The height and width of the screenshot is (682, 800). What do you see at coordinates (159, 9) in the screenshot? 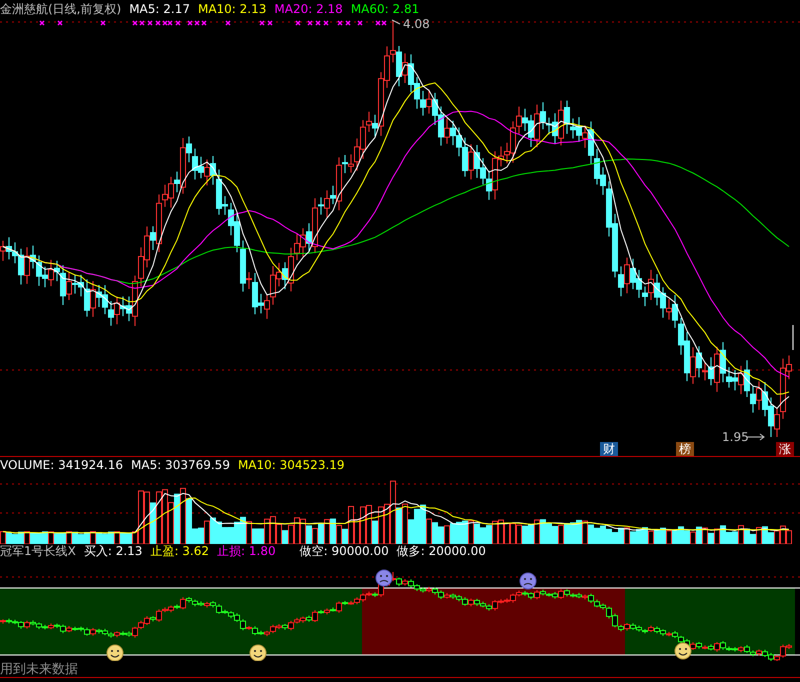
I see `moving-average-value: MA5: 2.17` at bounding box center [159, 9].